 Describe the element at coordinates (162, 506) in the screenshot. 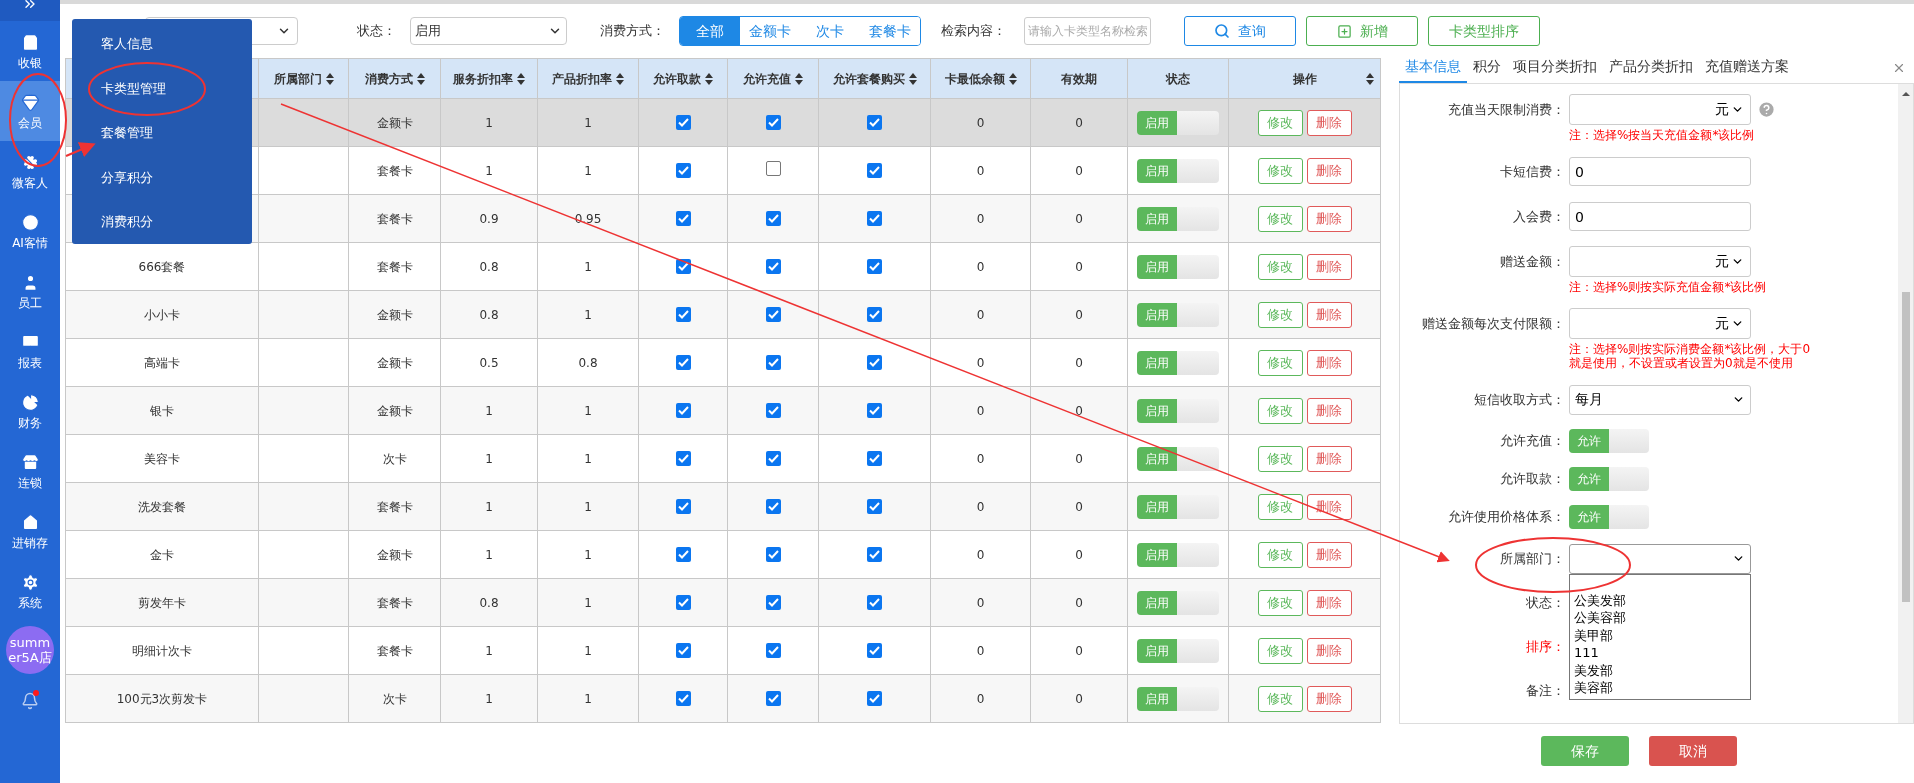

I see `name-cell: 洗发套餐` at that location.